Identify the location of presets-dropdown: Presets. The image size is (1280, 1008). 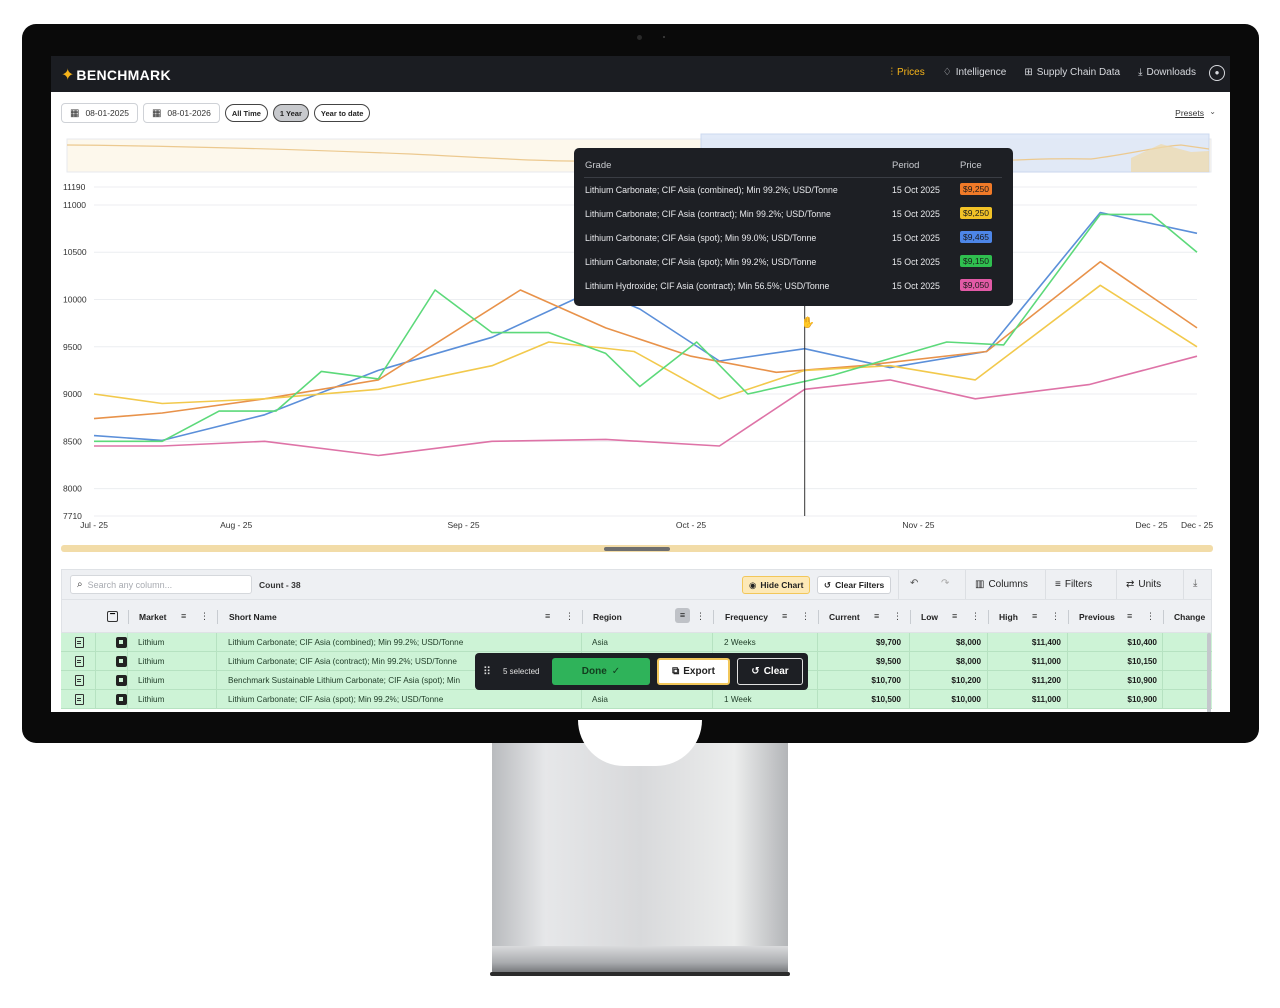
(1189, 113).